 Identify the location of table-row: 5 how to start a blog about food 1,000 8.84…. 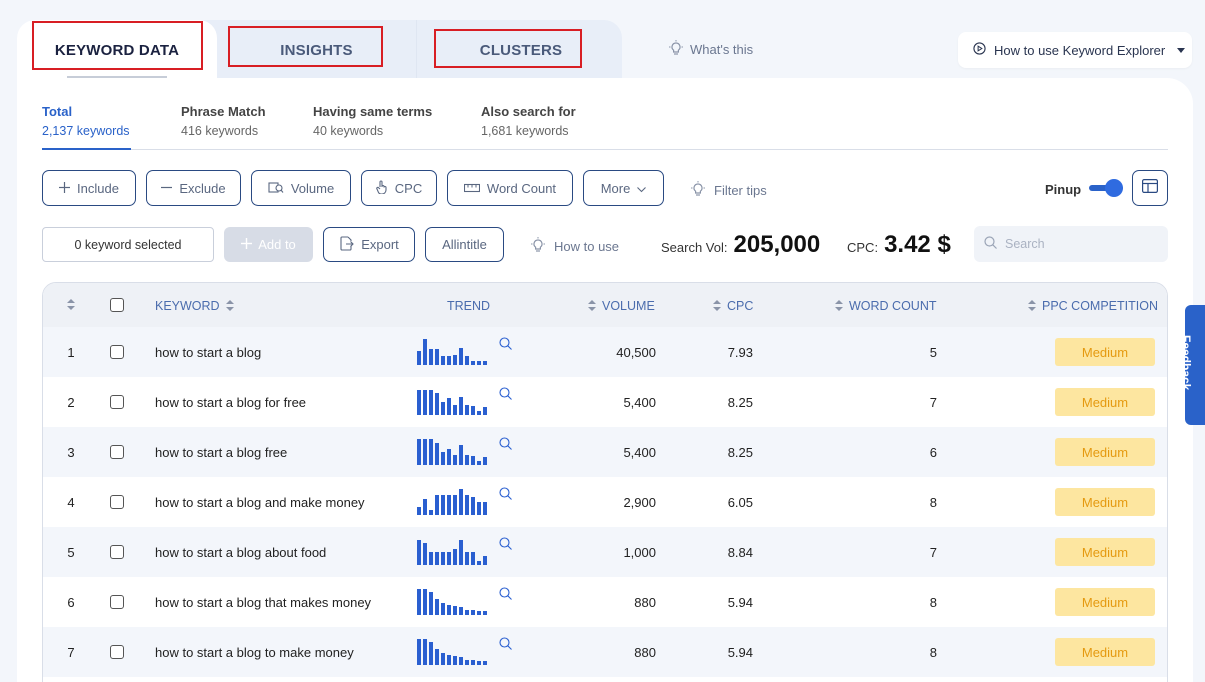
(605, 552).